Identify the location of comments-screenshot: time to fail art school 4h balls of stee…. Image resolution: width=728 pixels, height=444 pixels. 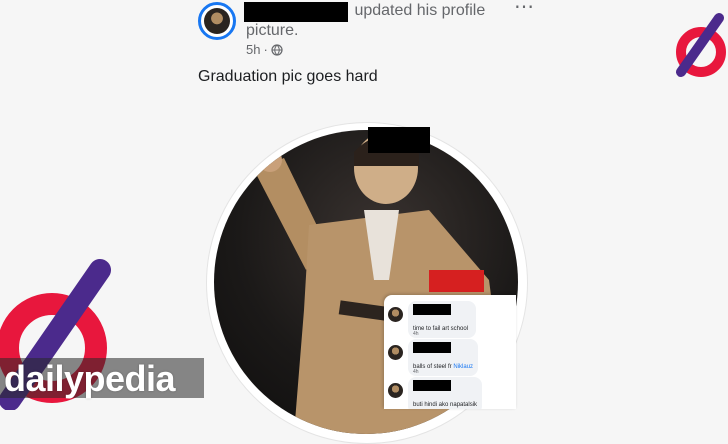
(450, 352).